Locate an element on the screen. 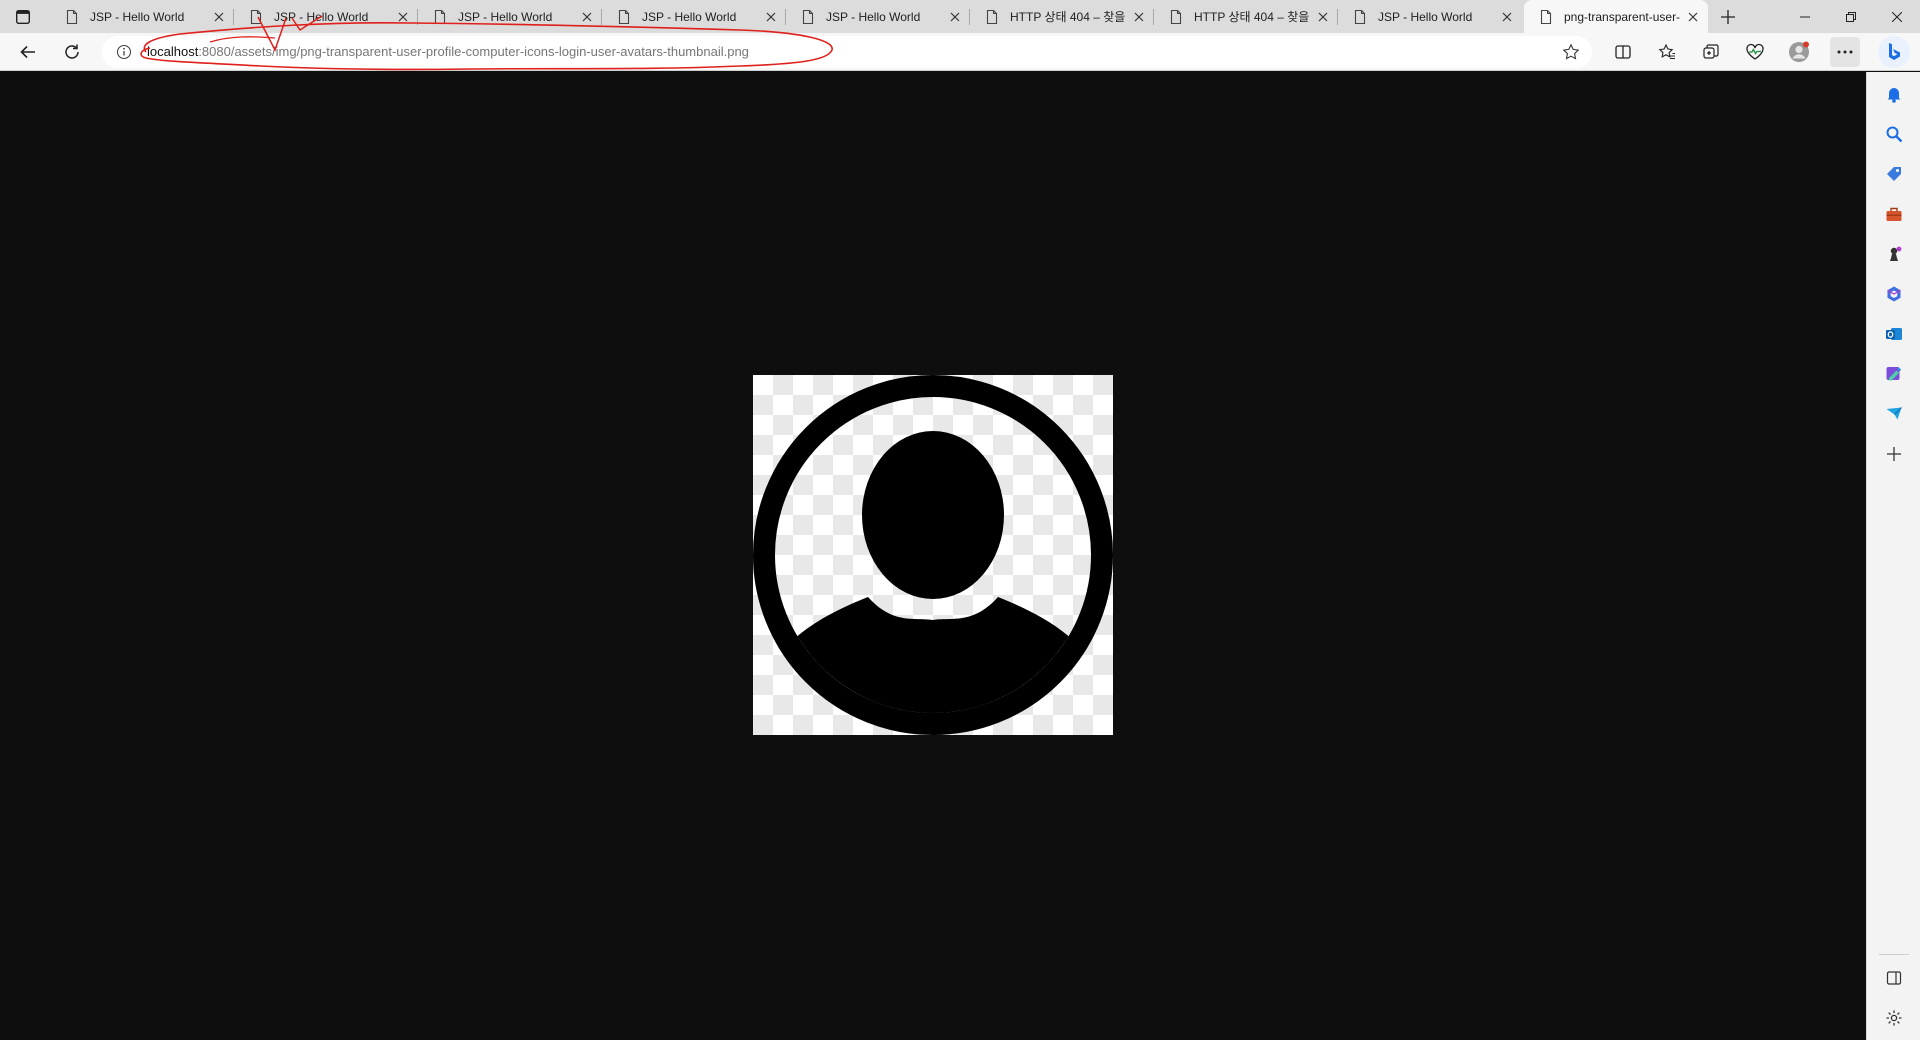 The height and width of the screenshot is (1040, 1920). favorites-button is located at coordinates (1667, 52).